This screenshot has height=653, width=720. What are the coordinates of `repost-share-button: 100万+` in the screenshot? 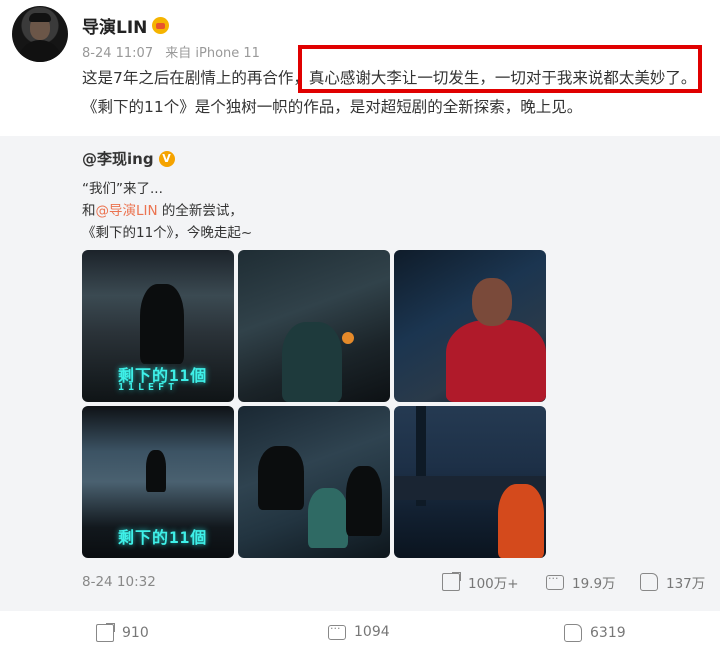 It's located at (480, 582).